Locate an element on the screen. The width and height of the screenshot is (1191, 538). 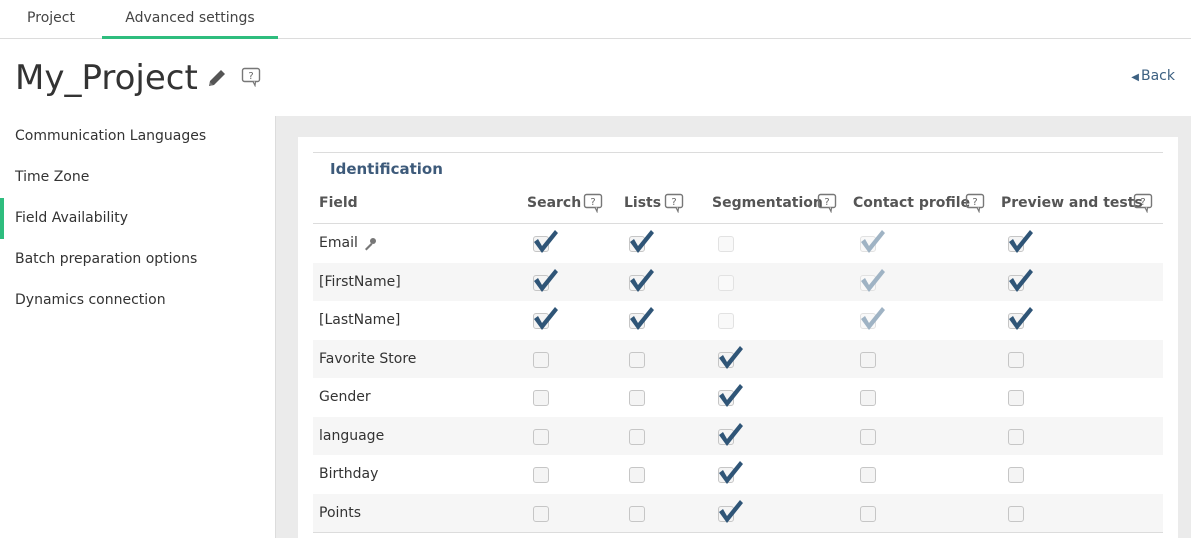
field-name: Birthday is located at coordinates (349, 474).